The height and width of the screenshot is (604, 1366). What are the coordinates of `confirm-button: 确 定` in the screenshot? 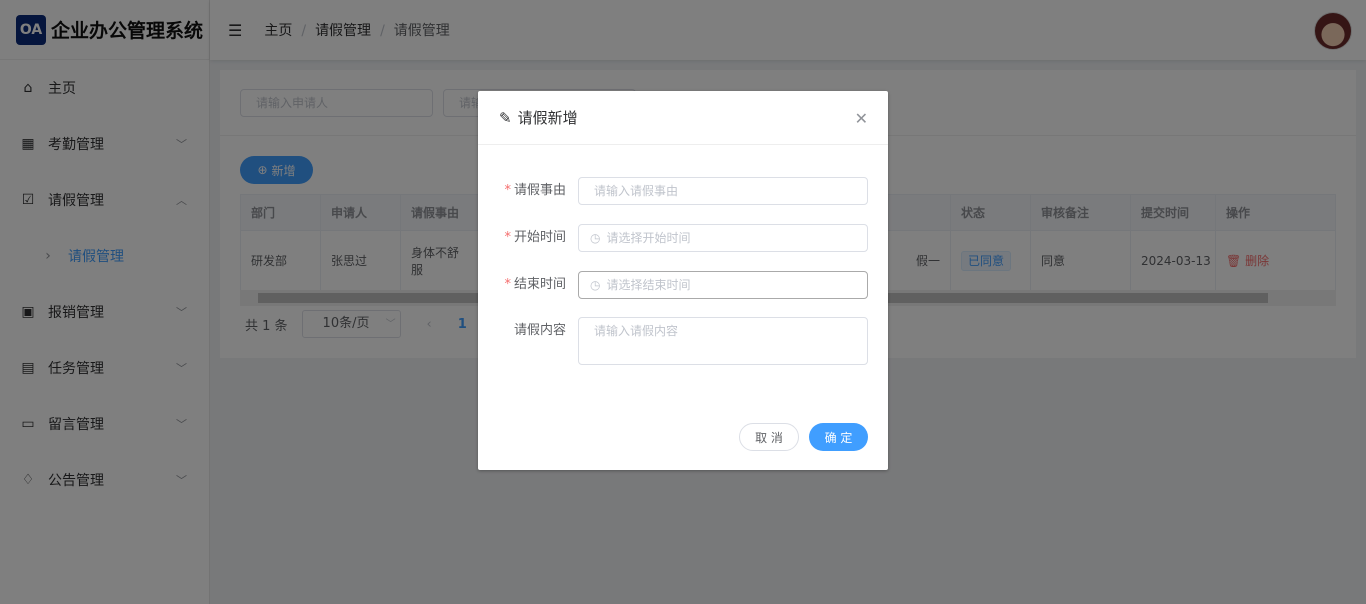 It's located at (838, 437).